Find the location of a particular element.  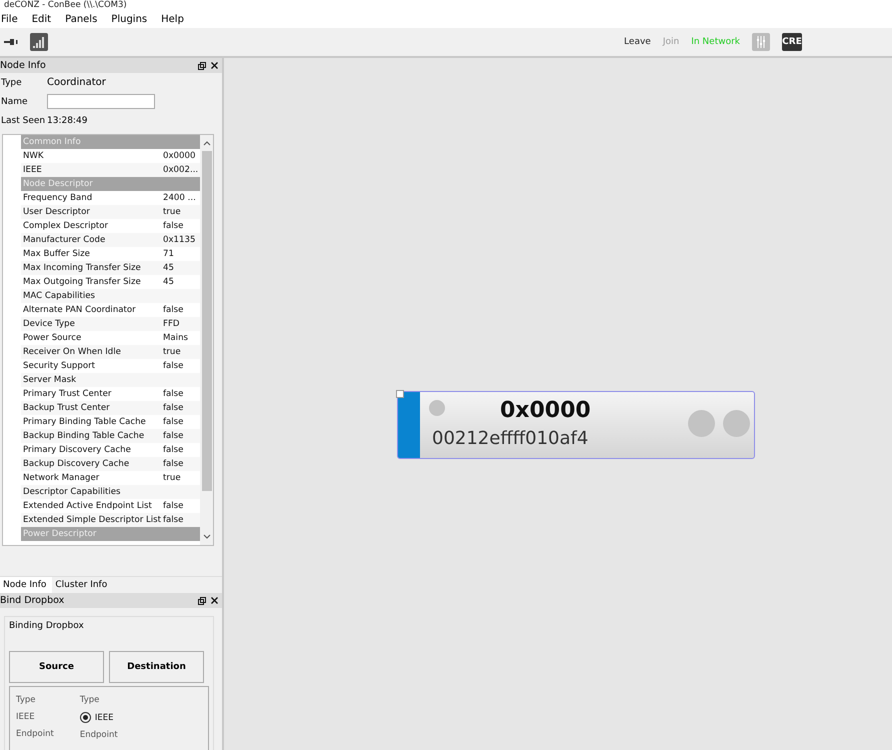

plug-icon is located at coordinates (11, 42).